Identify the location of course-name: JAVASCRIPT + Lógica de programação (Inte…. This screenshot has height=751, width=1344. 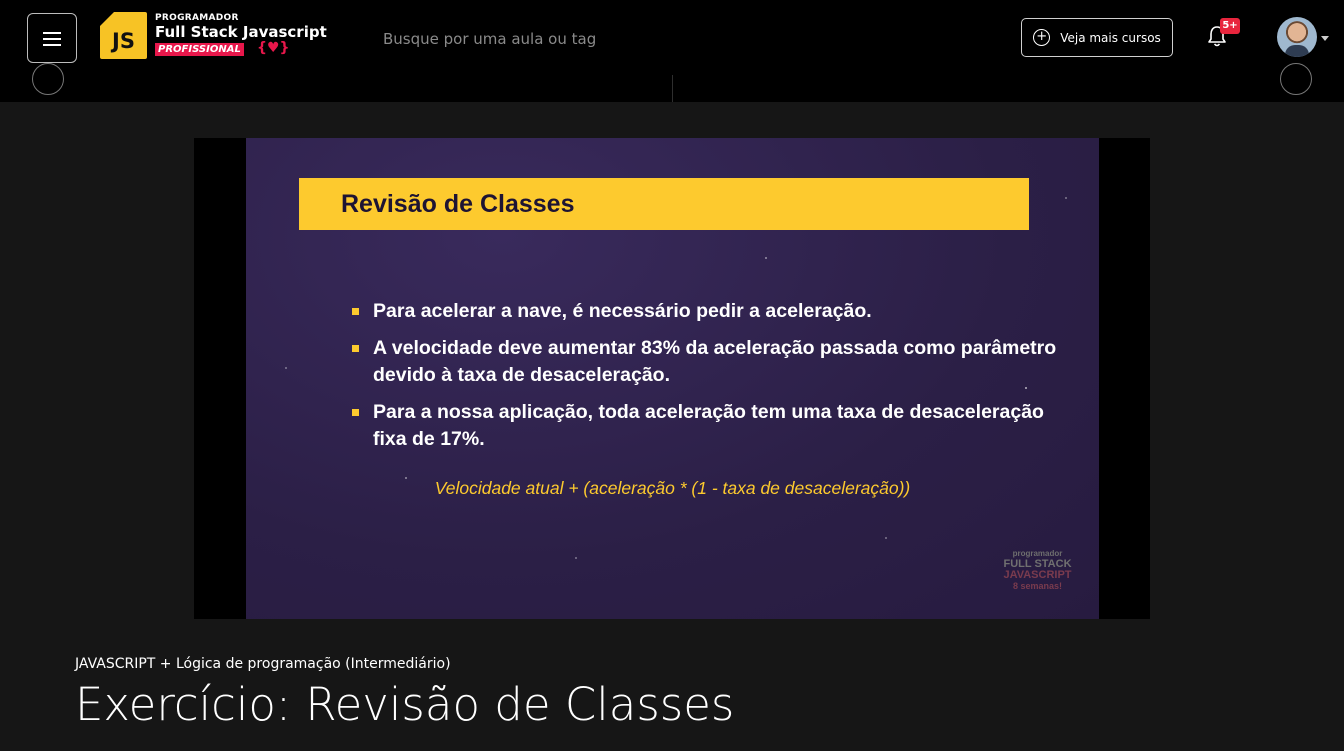
(263, 664).